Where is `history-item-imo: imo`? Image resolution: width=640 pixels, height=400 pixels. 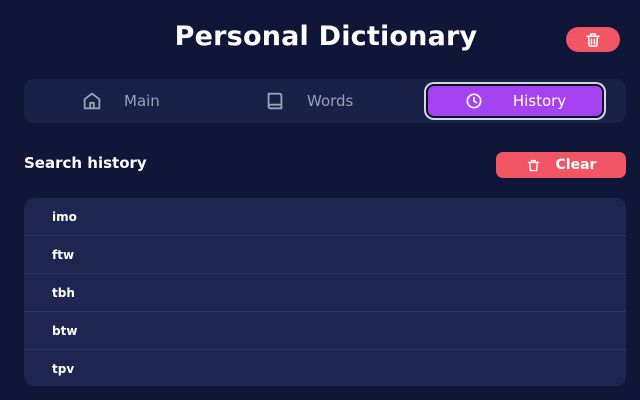
history-item-imo: imo is located at coordinates (325, 217).